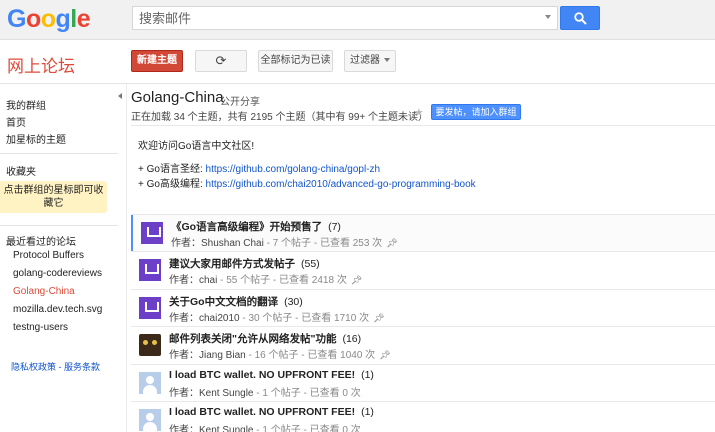 The width and height of the screenshot is (715, 432). What do you see at coordinates (150, 420) in the screenshot?
I see `person-icon` at bounding box center [150, 420].